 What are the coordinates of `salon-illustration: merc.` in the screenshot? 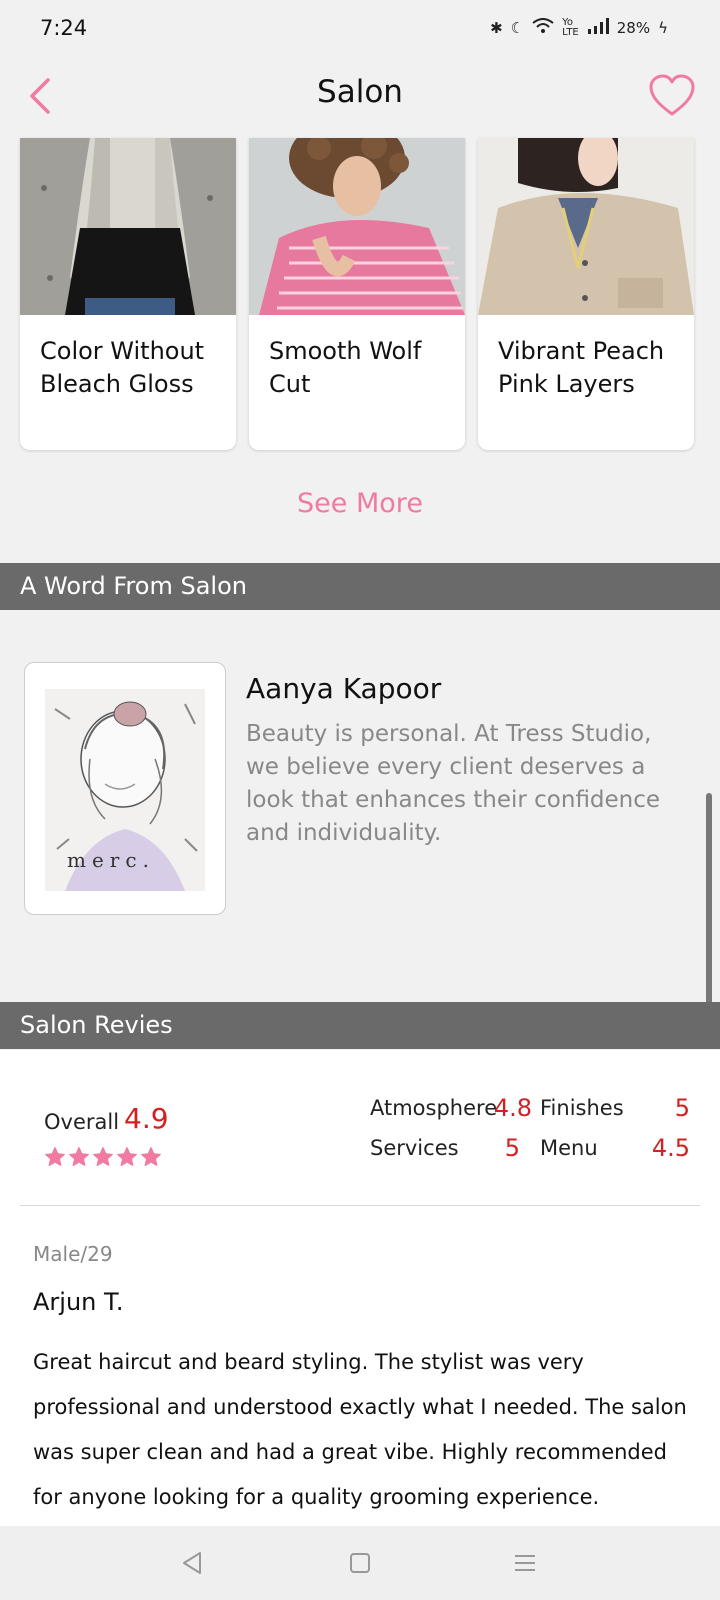 It's located at (125, 790).